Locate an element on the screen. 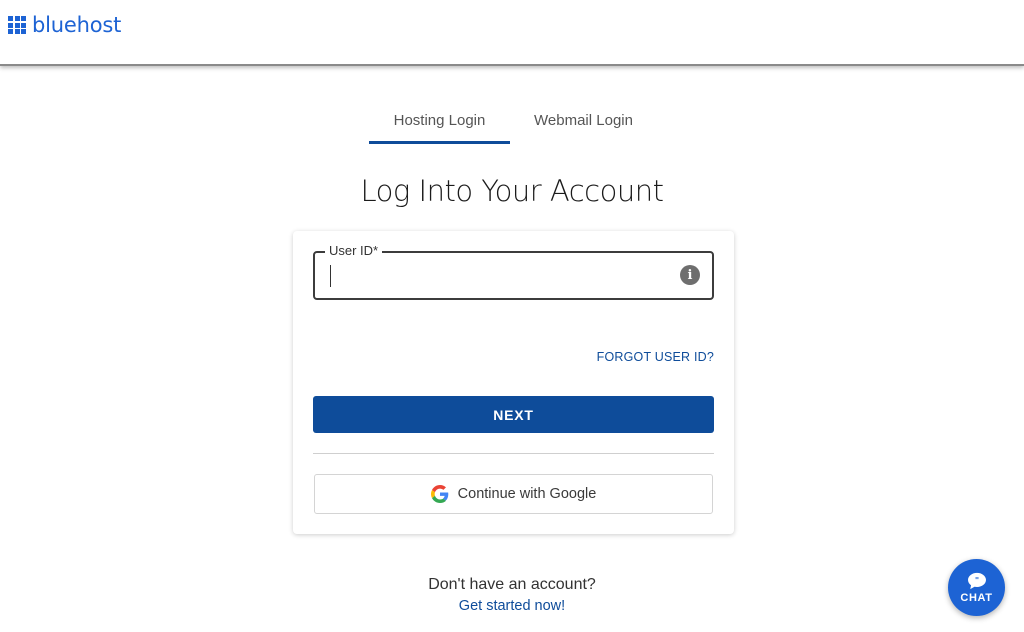  get-started-link: Get started now! is located at coordinates (512, 606).